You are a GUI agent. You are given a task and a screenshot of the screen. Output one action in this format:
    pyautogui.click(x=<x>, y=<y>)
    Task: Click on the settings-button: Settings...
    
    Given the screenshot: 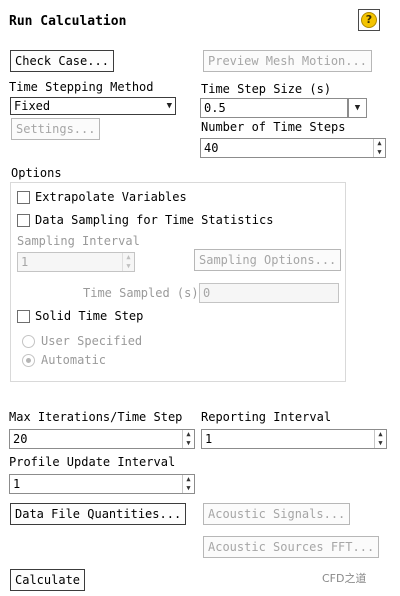 What is the action you would take?
    pyautogui.click(x=56, y=129)
    